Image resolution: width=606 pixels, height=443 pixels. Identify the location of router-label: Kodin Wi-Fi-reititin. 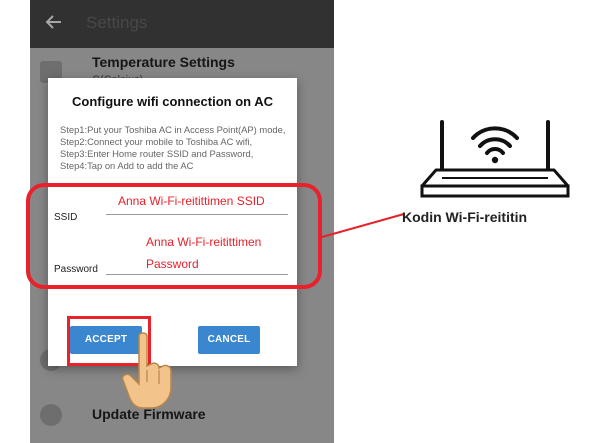
(465, 217).